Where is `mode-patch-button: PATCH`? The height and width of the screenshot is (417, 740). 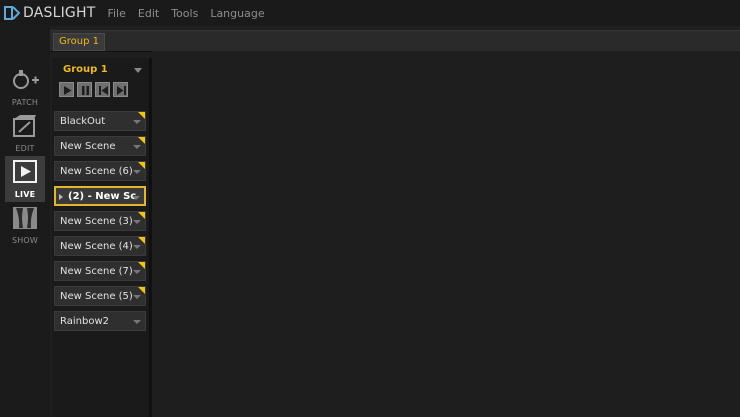 mode-patch-button: PATCH is located at coordinates (25, 91).